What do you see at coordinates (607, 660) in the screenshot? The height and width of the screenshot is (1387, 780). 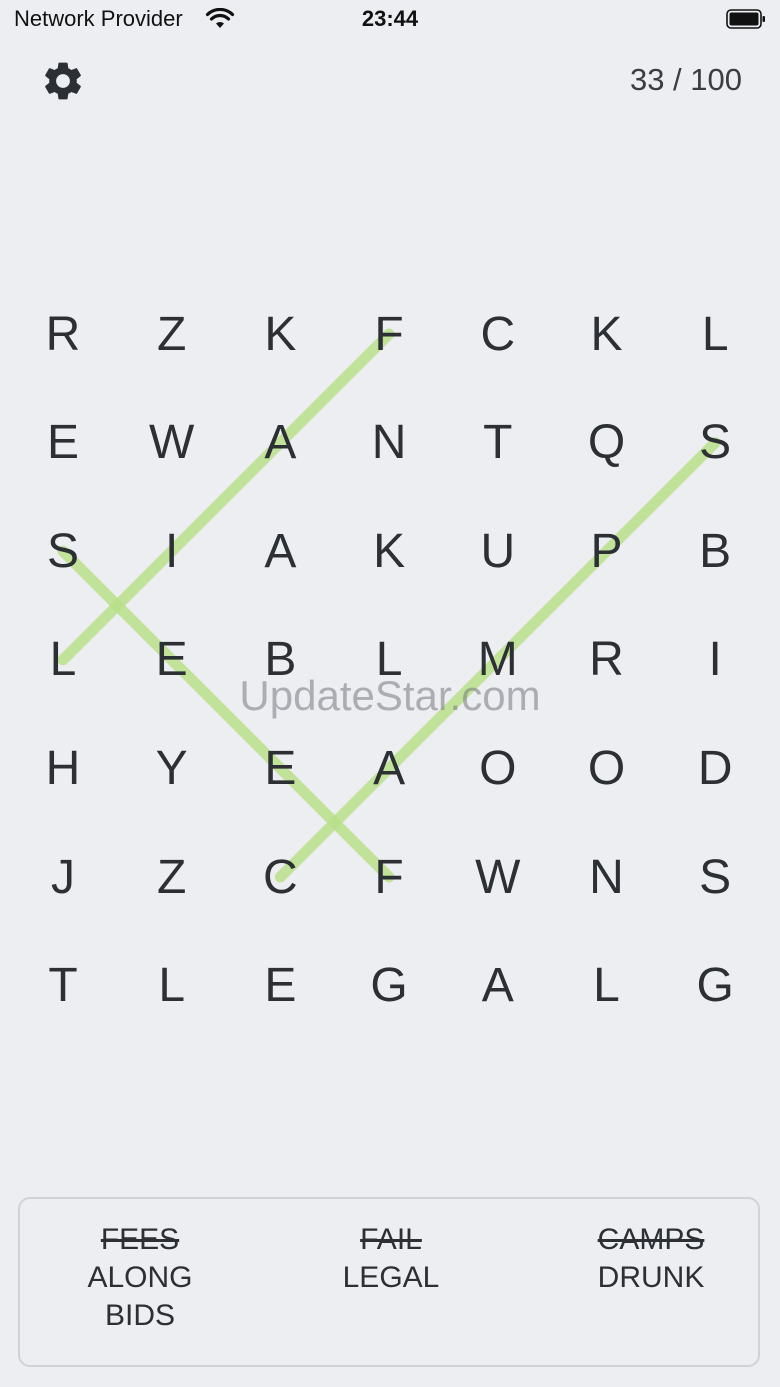 I see `grid-cell-3-5: R` at bounding box center [607, 660].